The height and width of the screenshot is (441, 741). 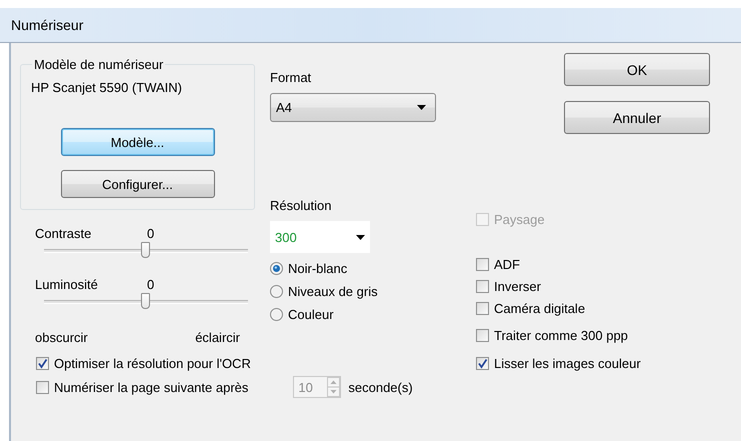 What do you see at coordinates (353, 107) in the screenshot?
I see `format-dropdown: A4` at bounding box center [353, 107].